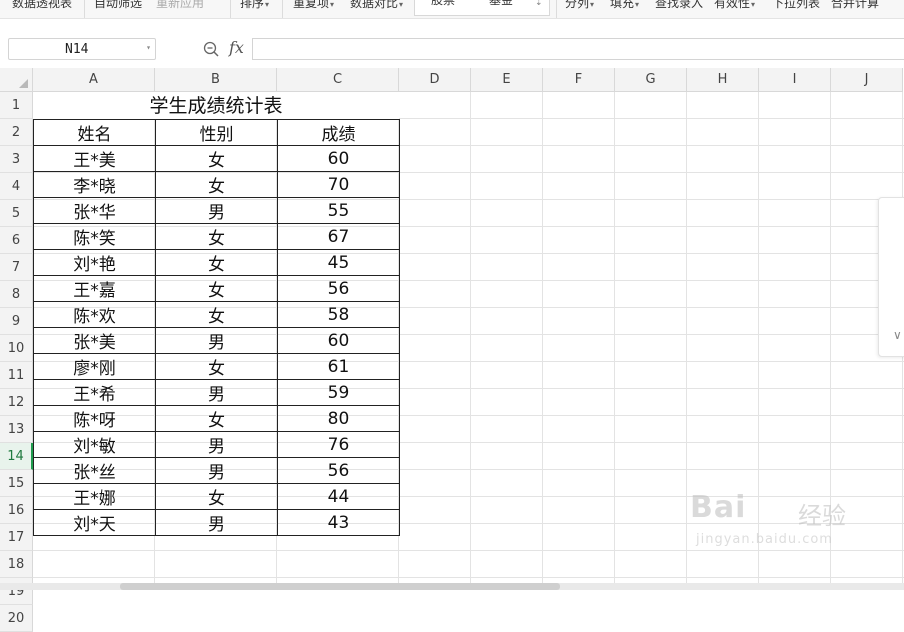 This screenshot has width=904, height=632. Describe the element at coordinates (16, 240) in the screenshot. I see `row-header-6: 6` at that location.